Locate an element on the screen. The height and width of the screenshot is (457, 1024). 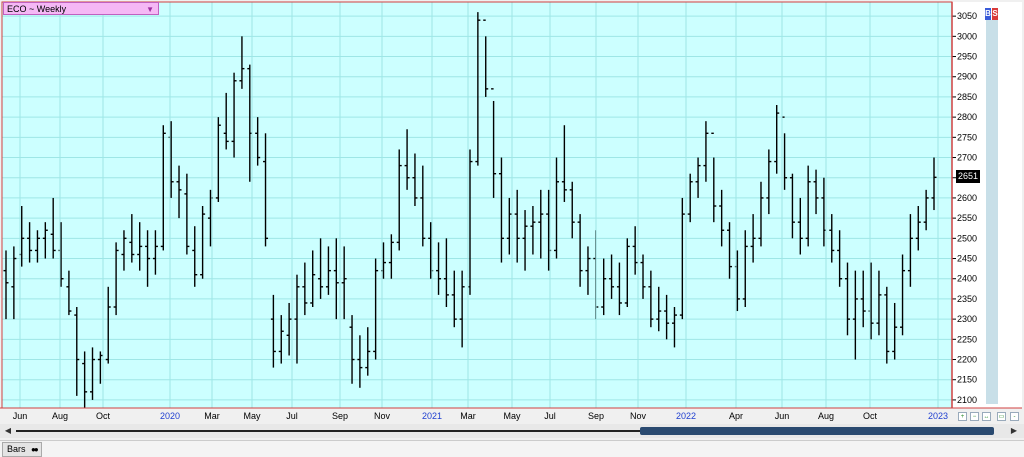
triangle-down-icon: ▼ is located at coordinates (150, 9).